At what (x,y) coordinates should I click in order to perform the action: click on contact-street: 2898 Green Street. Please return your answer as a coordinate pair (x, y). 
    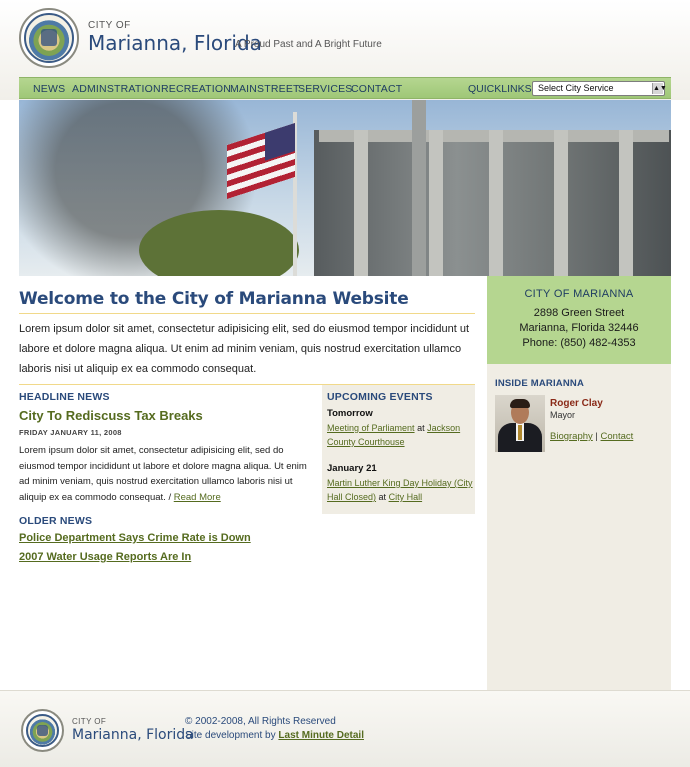
    Looking at the image, I should click on (579, 313).